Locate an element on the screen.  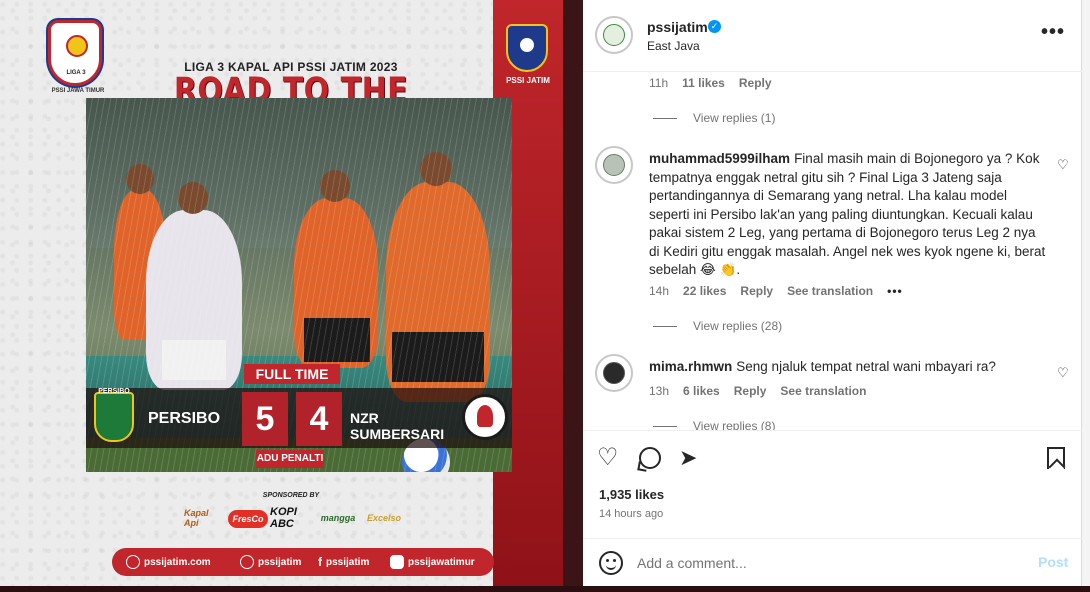
sponsor-logo: Kapal Api is located at coordinates (196, 518).